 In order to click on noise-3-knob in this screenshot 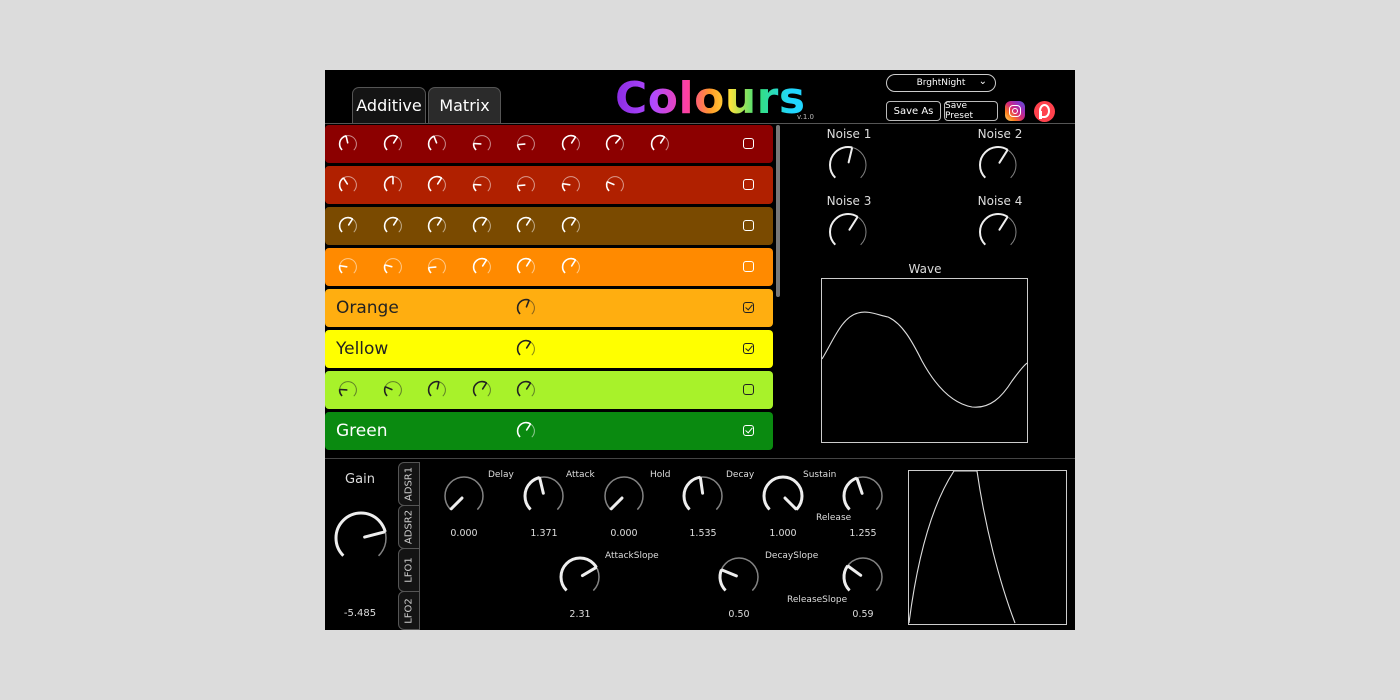, I will do `click(848, 232)`.